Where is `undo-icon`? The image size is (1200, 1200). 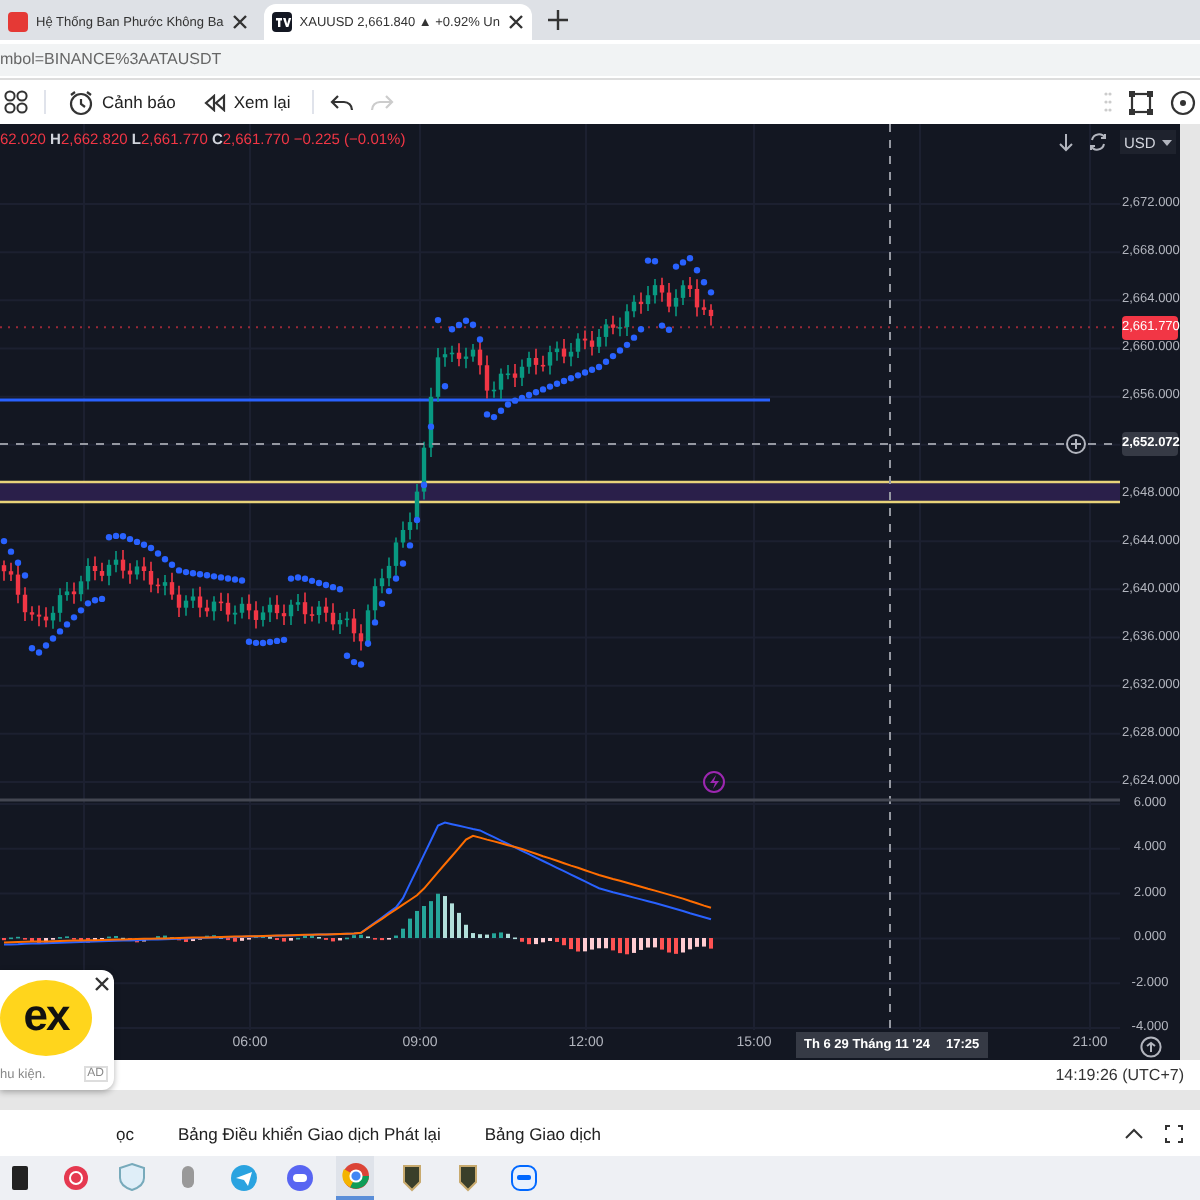 undo-icon is located at coordinates (342, 102).